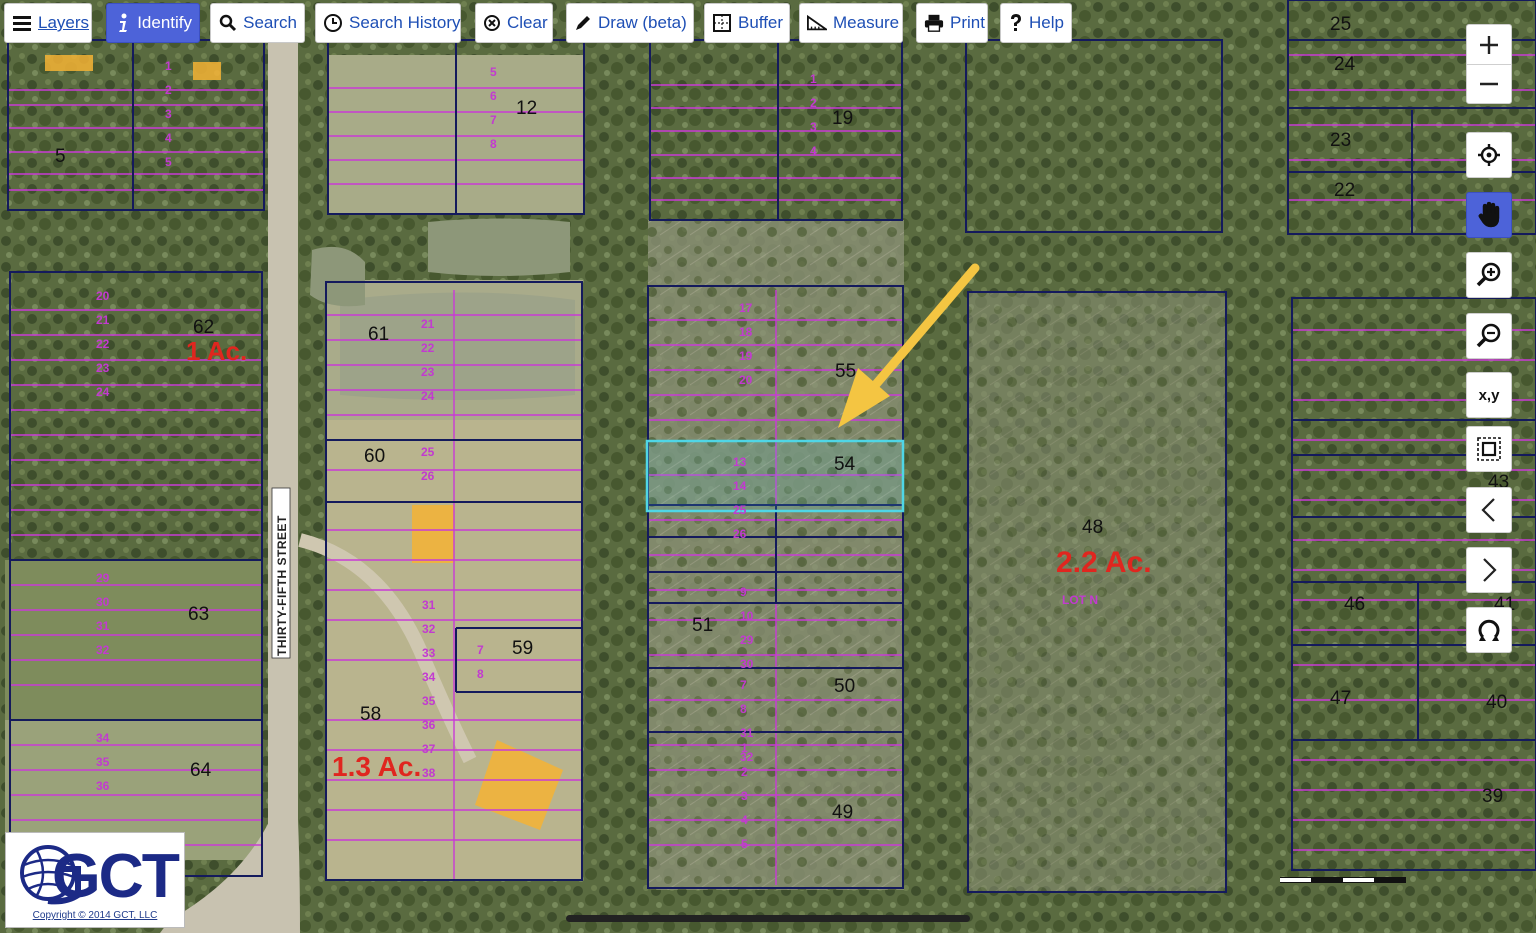 The image size is (1536, 933). I want to click on next-extent-button, so click(1489, 570).